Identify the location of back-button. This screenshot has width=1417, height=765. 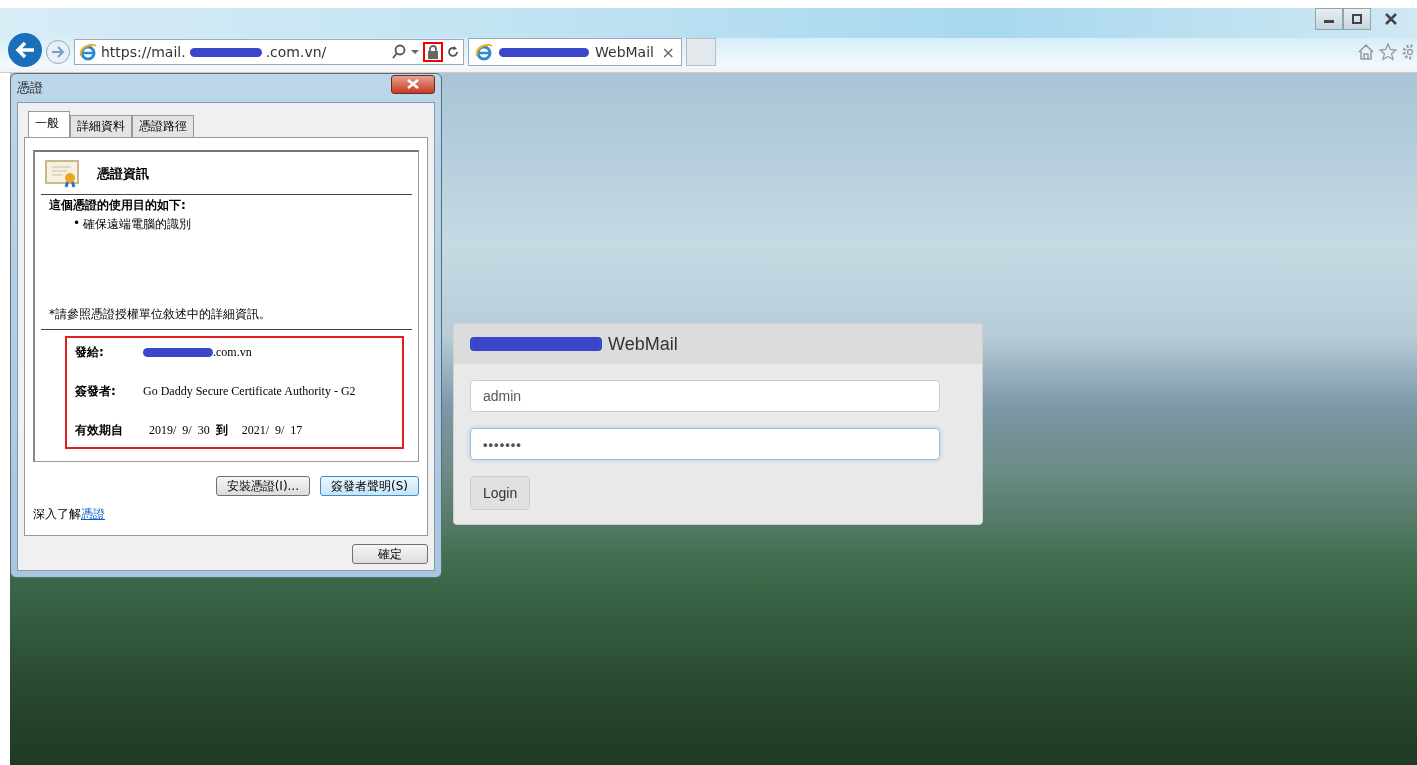
(25, 50).